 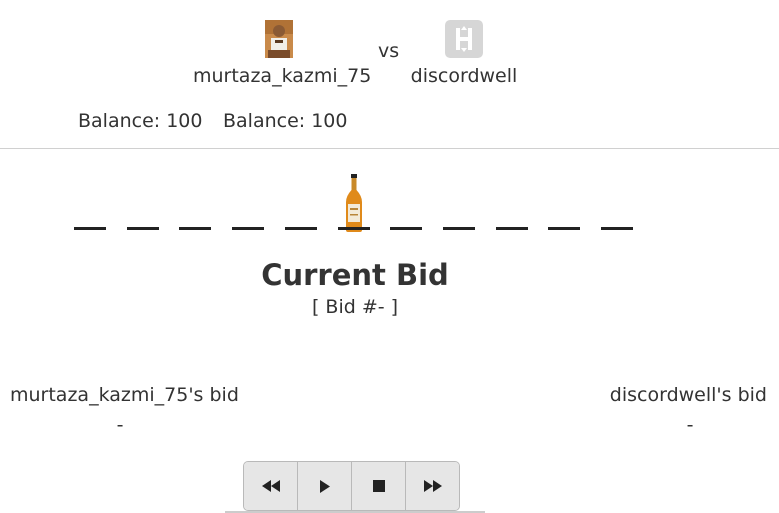 What do you see at coordinates (282, 76) in the screenshot?
I see `player-1-name: murtaza_kazmi_75` at bounding box center [282, 76].